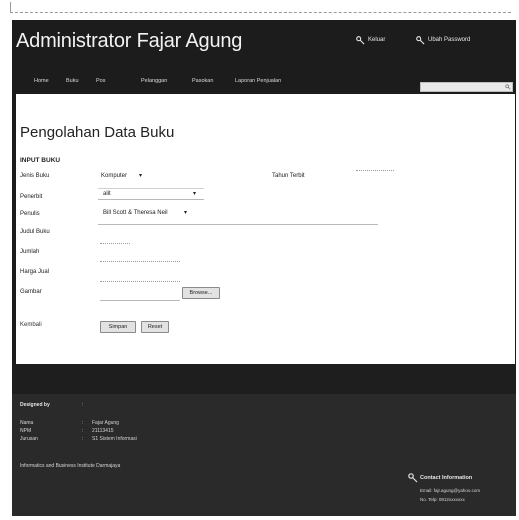 The image size is (519, 520). I want to click on nav-item-pos: Pos, so click(100, 81).